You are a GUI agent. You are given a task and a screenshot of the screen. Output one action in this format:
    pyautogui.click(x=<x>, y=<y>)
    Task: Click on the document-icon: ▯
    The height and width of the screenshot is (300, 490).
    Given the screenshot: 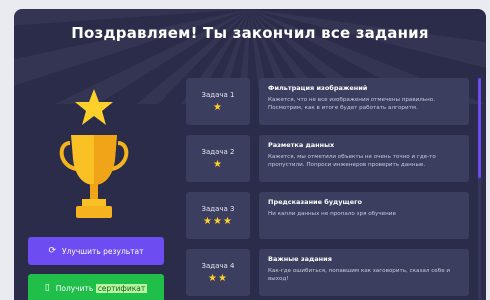 What is the action you would take?
    pyautogui.click(x=47, y=287)
    